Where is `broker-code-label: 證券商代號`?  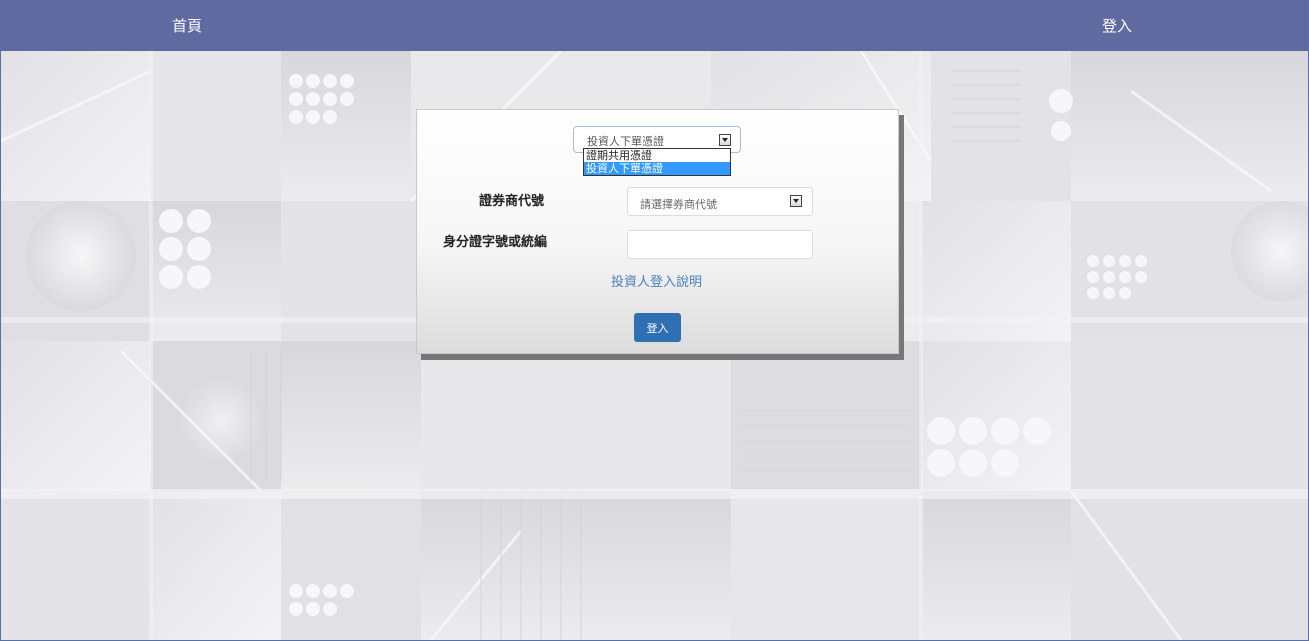 broker-code-label: 證券商代號 is located at coordinates (512, 201).